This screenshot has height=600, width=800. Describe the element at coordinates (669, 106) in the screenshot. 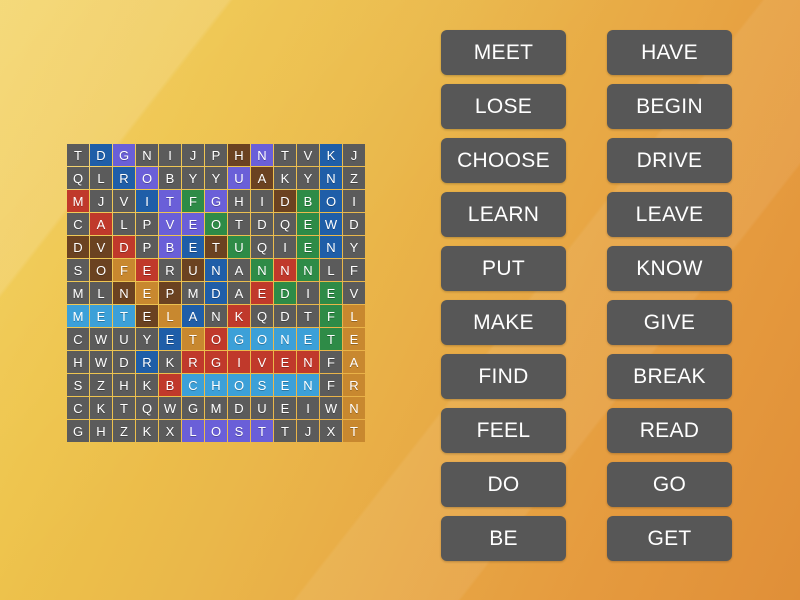

I see `word-button-begin: BEGIN` at that location.